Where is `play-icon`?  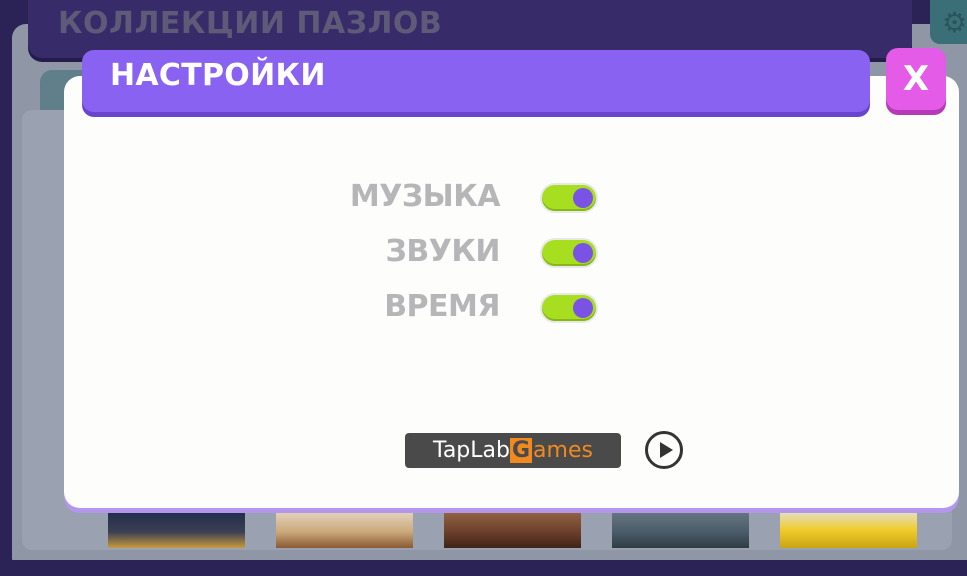 play-icon is located at coordinates (666, 450).